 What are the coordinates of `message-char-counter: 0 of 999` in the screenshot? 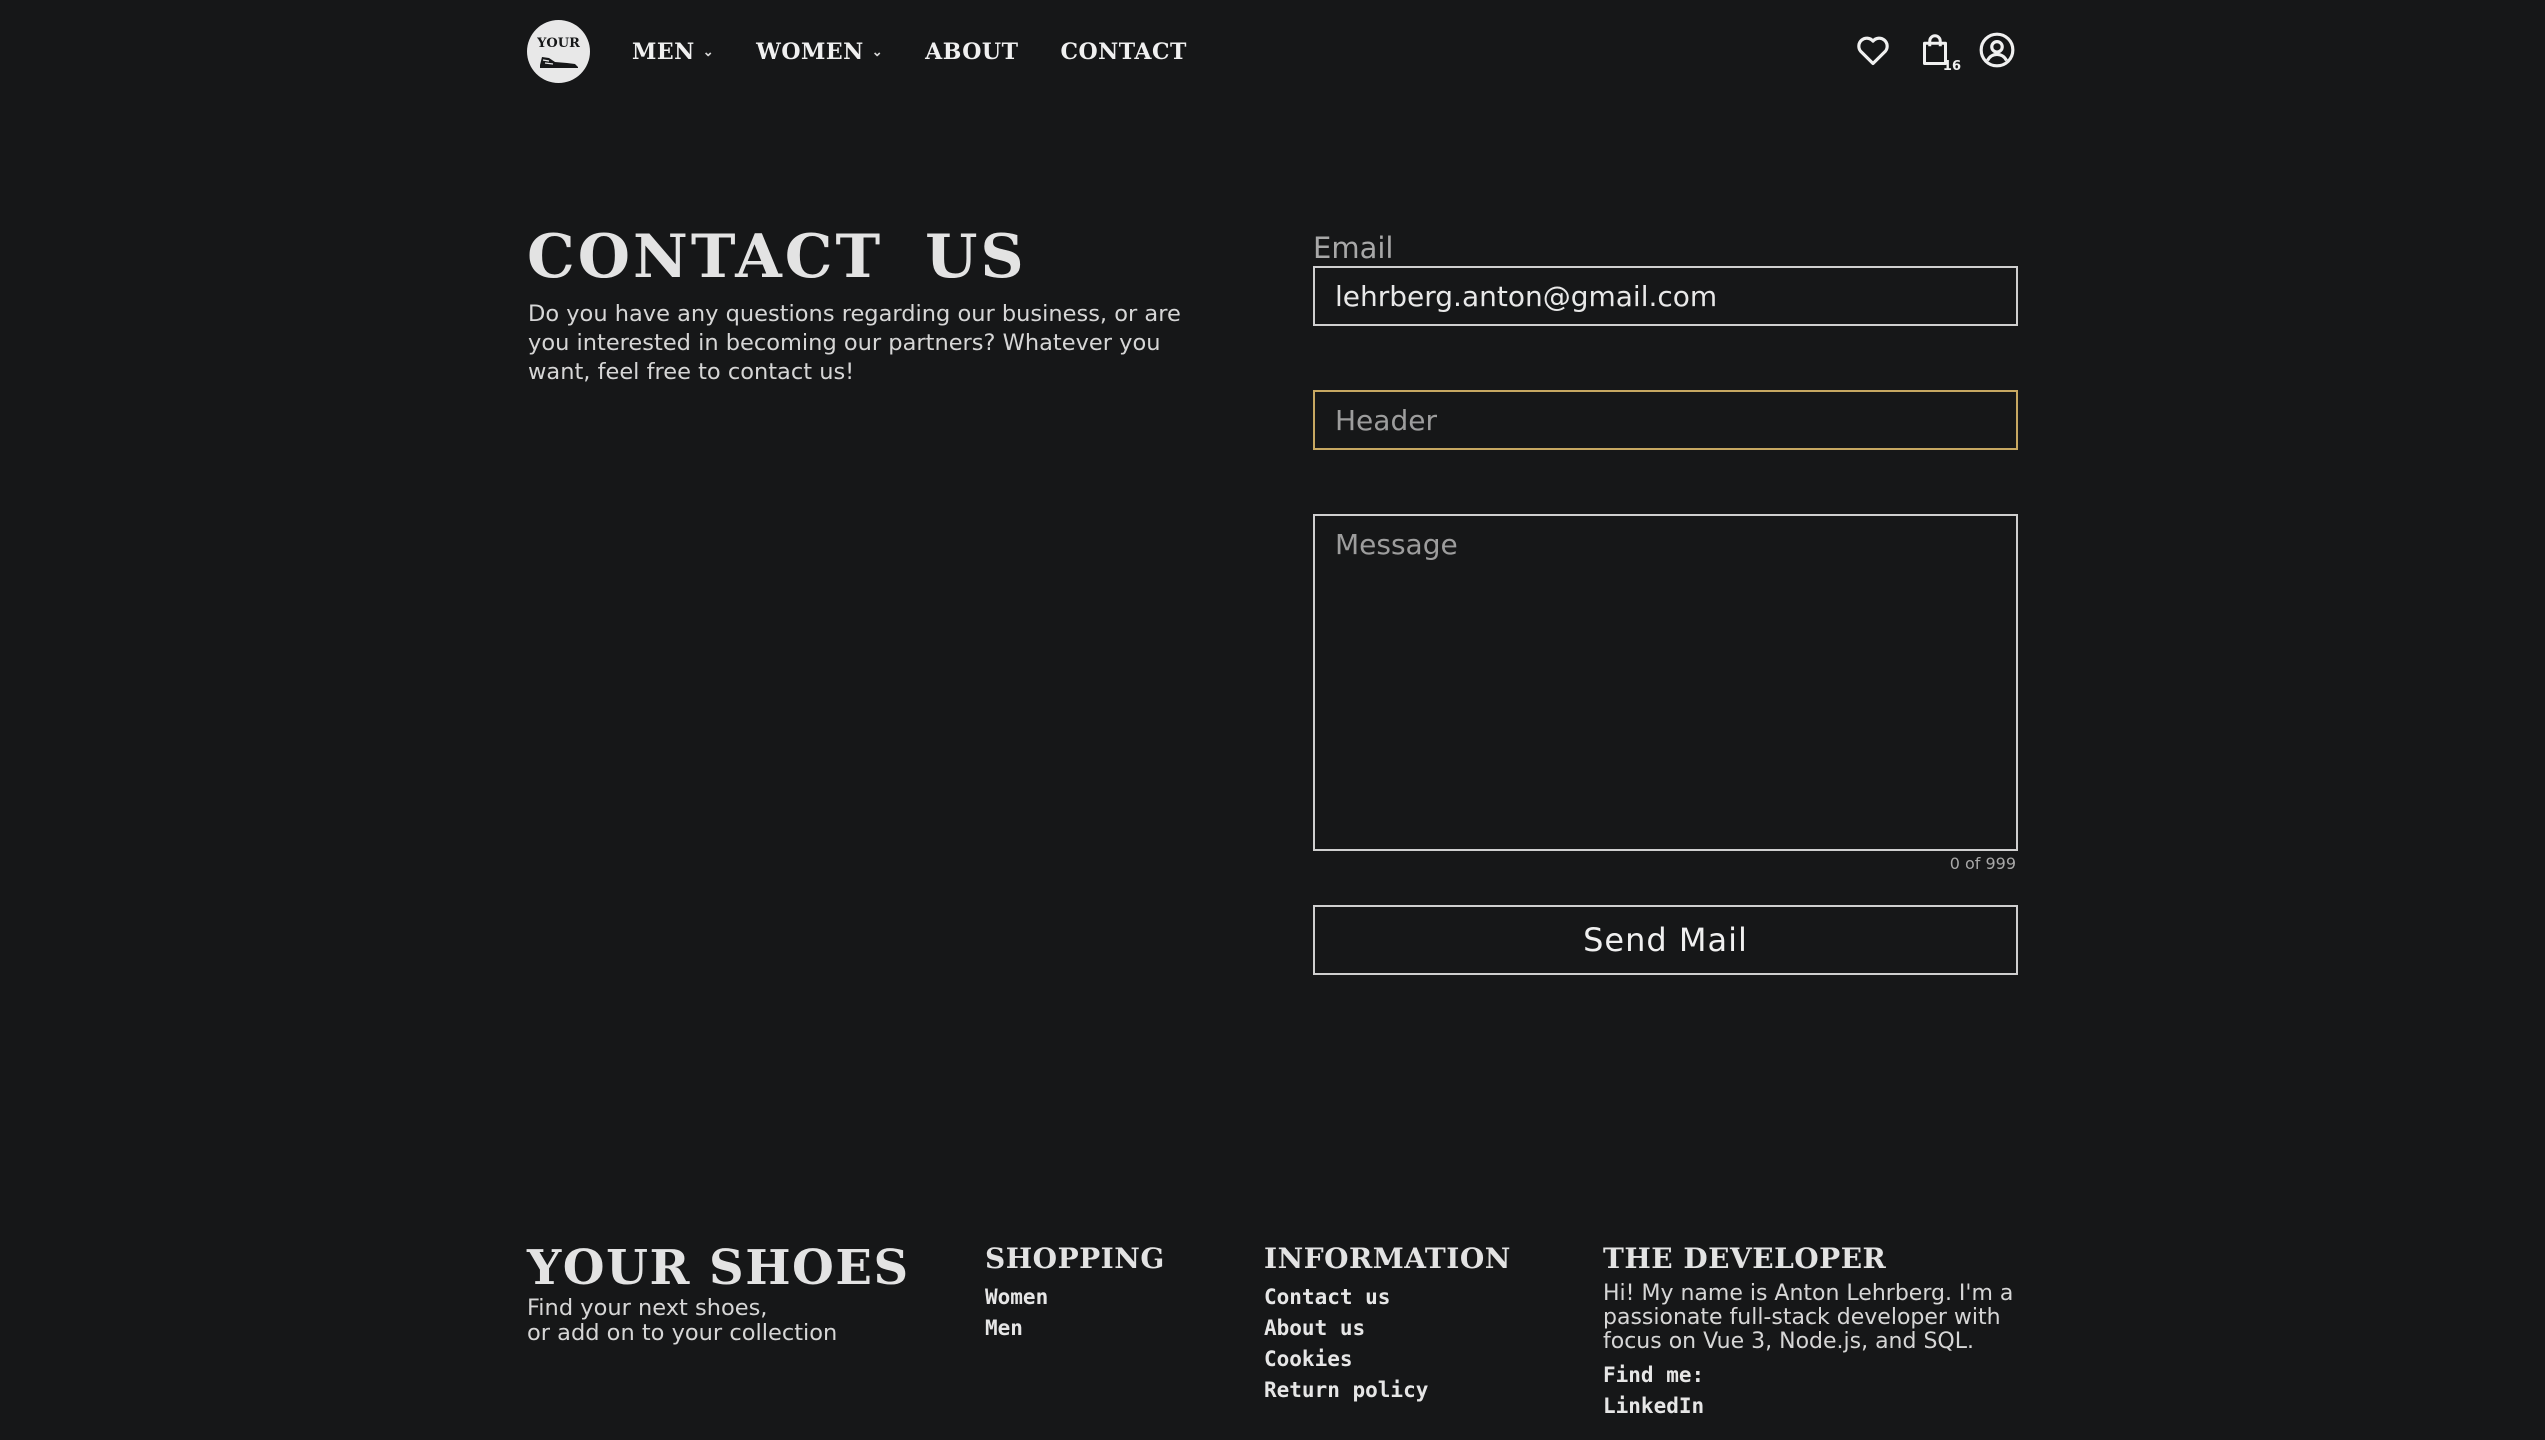 It's located at (1982, 863).